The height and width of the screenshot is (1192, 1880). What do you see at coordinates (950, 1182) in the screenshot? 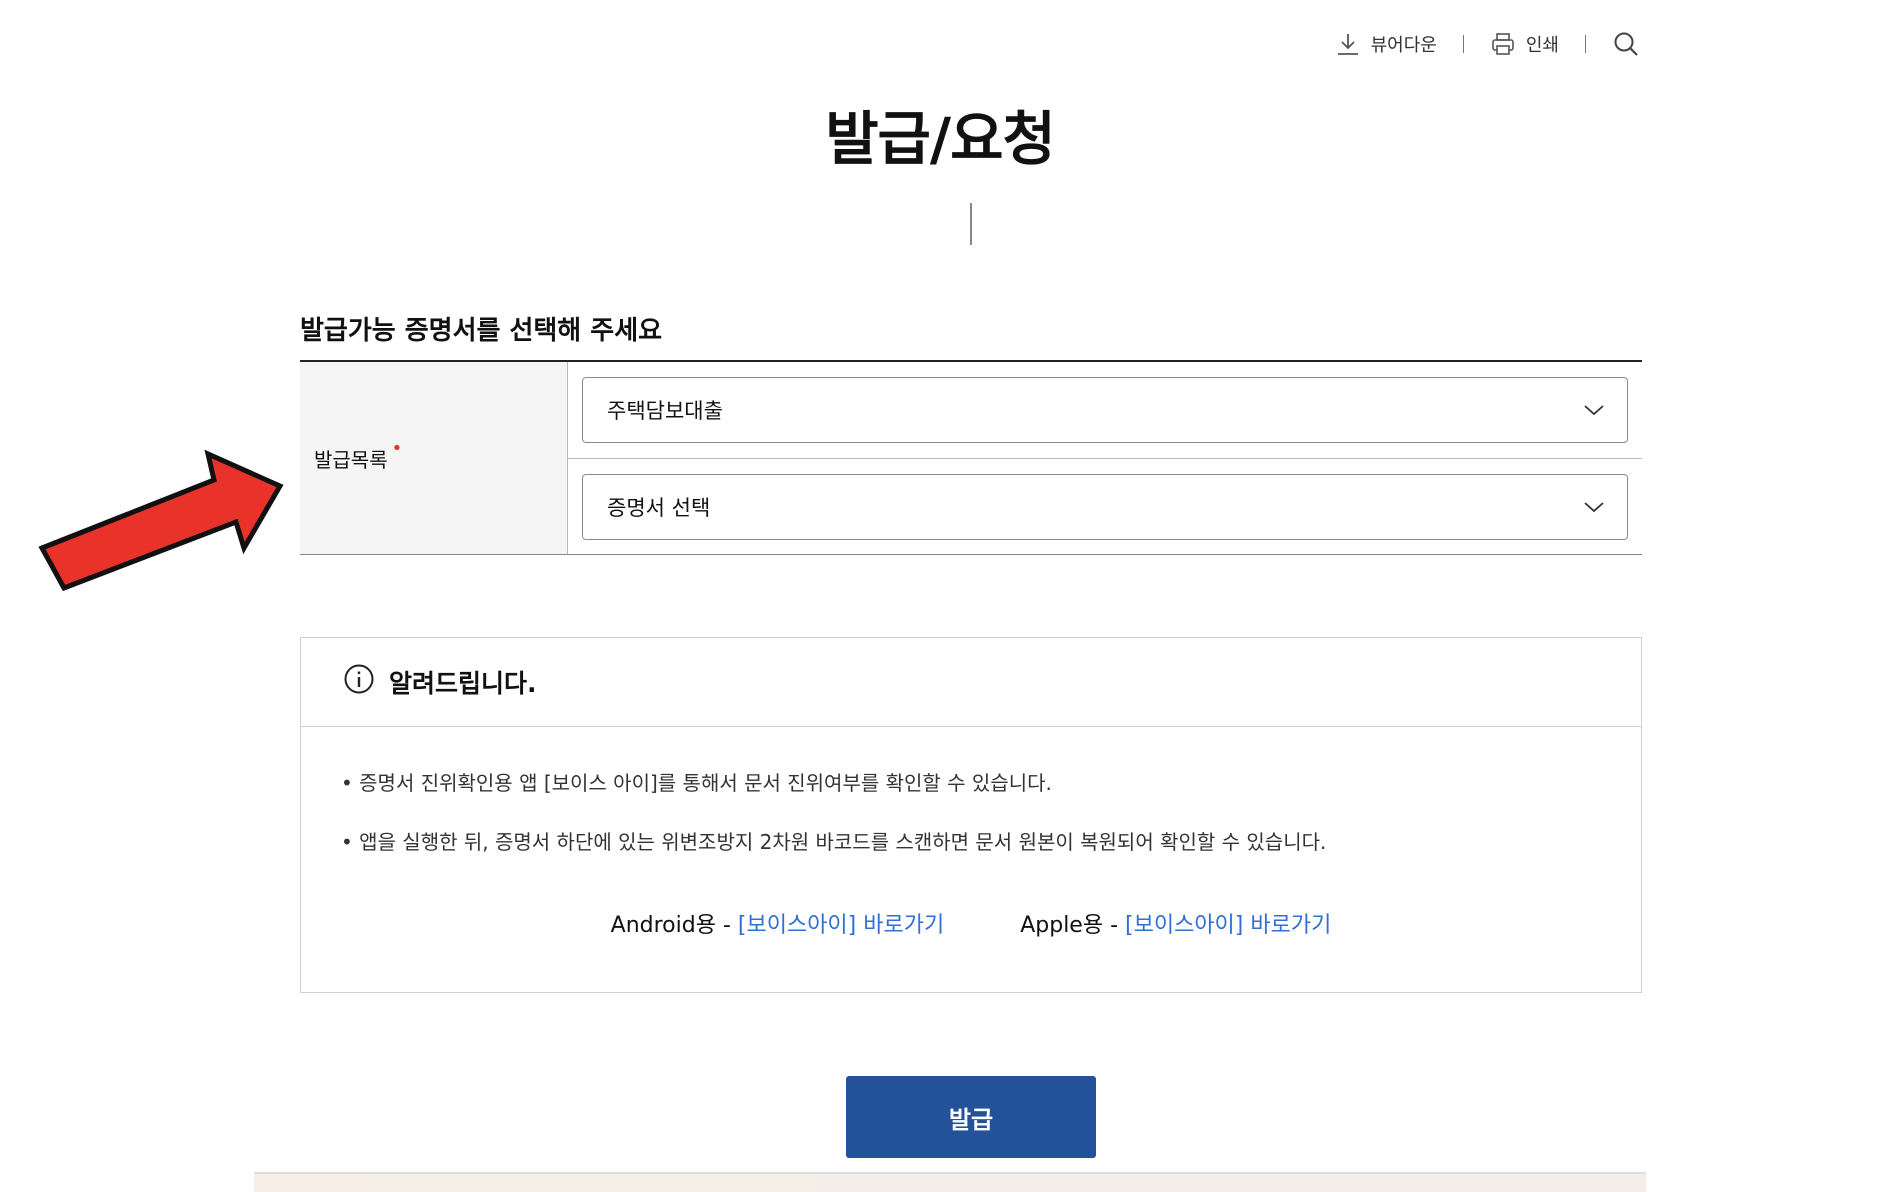
I see `footer-strip` at bounding box center [950, 1182].